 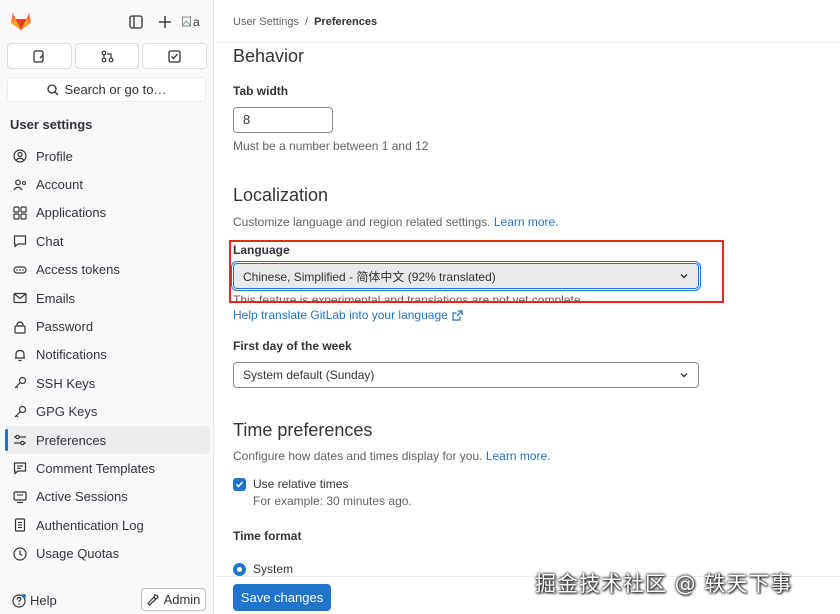 What do you see at coordinates (267, 536) in the screenshot?
I see `time-format-label: Time format` at bounding box center [267, 536].